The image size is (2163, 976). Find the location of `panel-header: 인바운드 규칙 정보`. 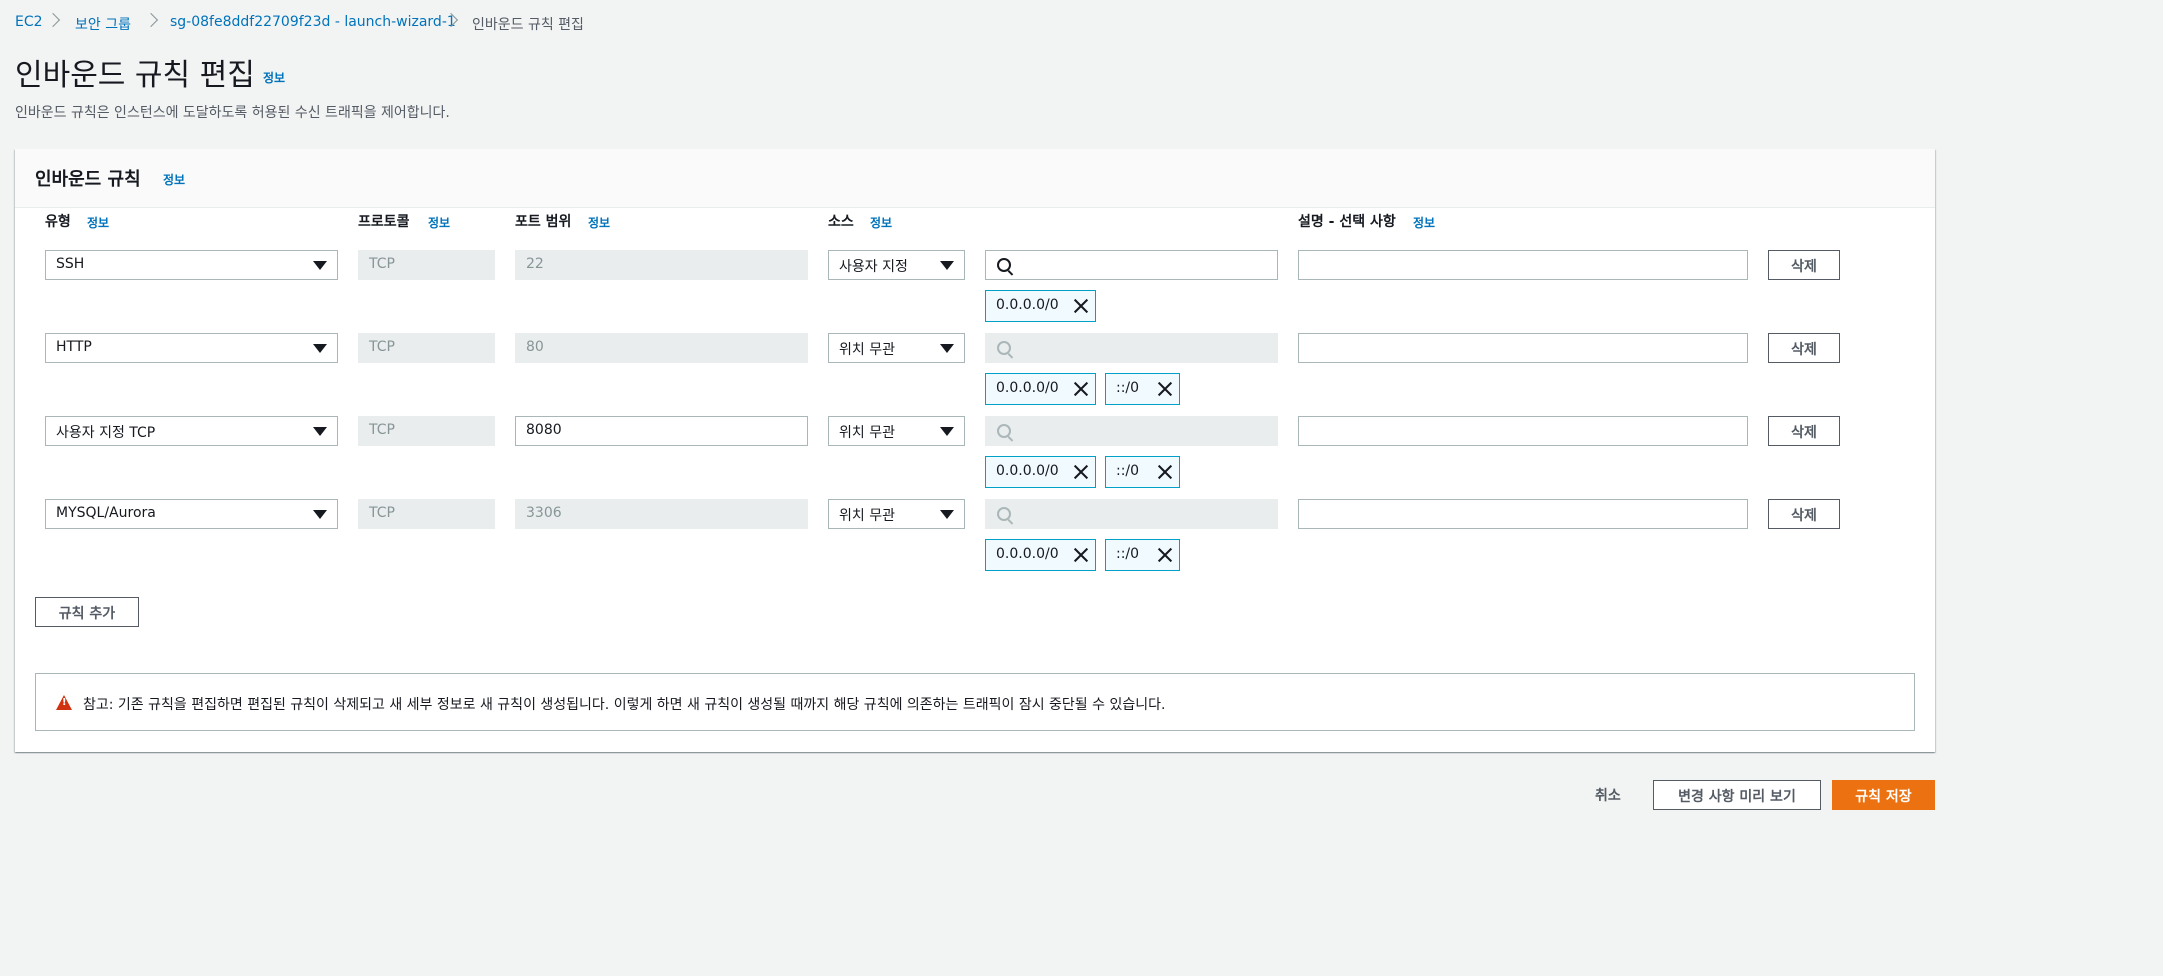

panel-header: 인바운드 규칙 정보 is located at coordinates (975, 178).